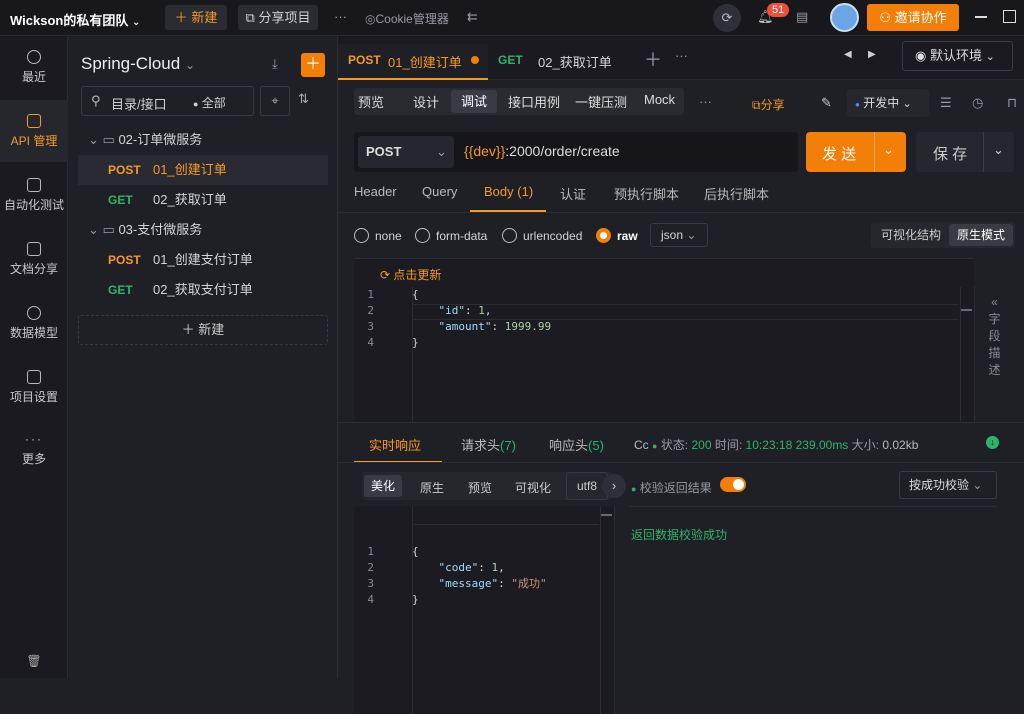 Image resolution: width=1024 pixels, height=714 pixels. Describe the element at coordinates (34, 57) in the screenshot. I see `clock-icon` at that location.